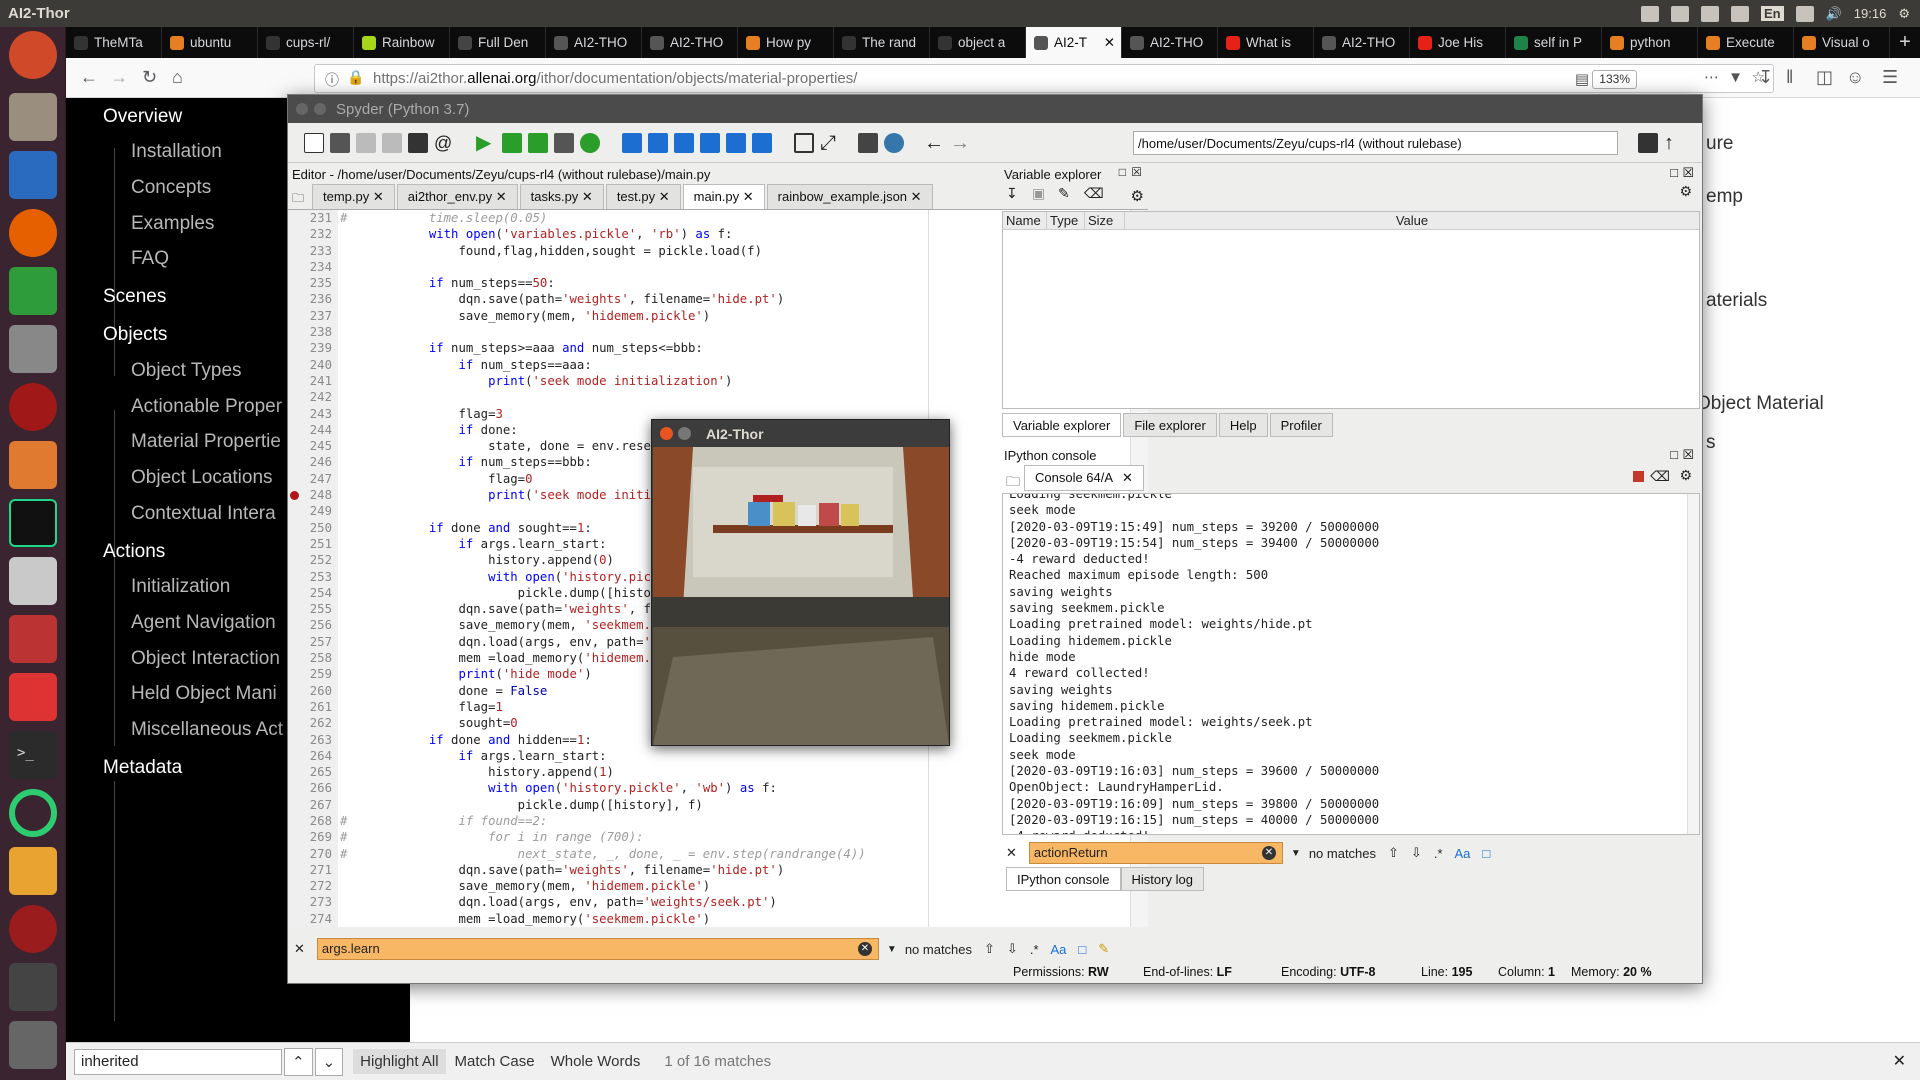  What do you see at coordinates (310, 805) in the screenshot?
I see `line-number: 267` at bounding box center [310, 805].